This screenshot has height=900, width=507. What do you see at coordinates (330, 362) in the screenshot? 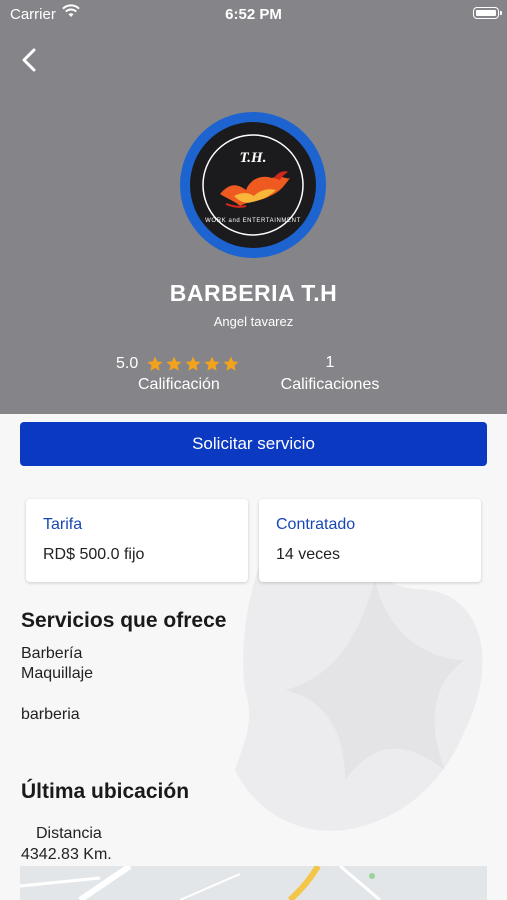
I see `ratings-count-value: 1` at bounding box center [330, 362].